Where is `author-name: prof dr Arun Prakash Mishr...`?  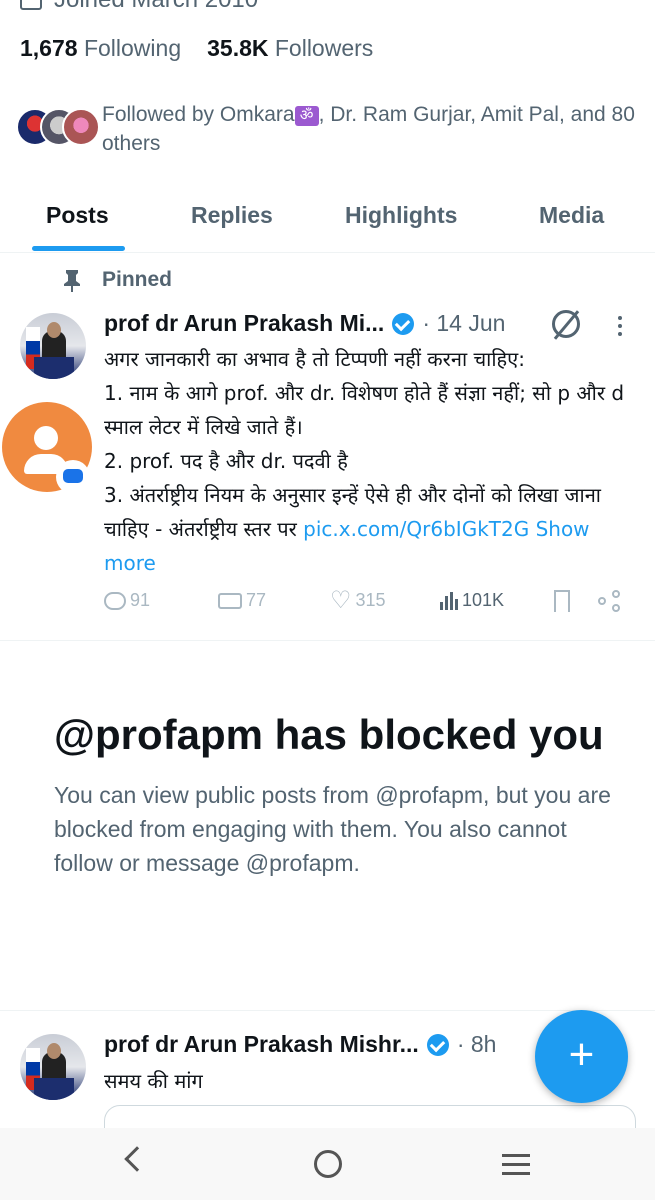
author-name: prof dr Arun Prakash Mishr... is located at coordinates (261, 1044).